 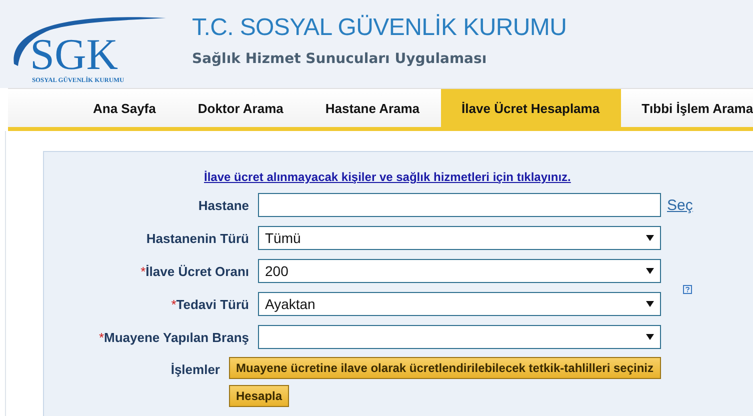 What do you see at coordinates (459, 238) in the screenshot?
I see `select-field: Tümü` at bounding box center [459, 238].